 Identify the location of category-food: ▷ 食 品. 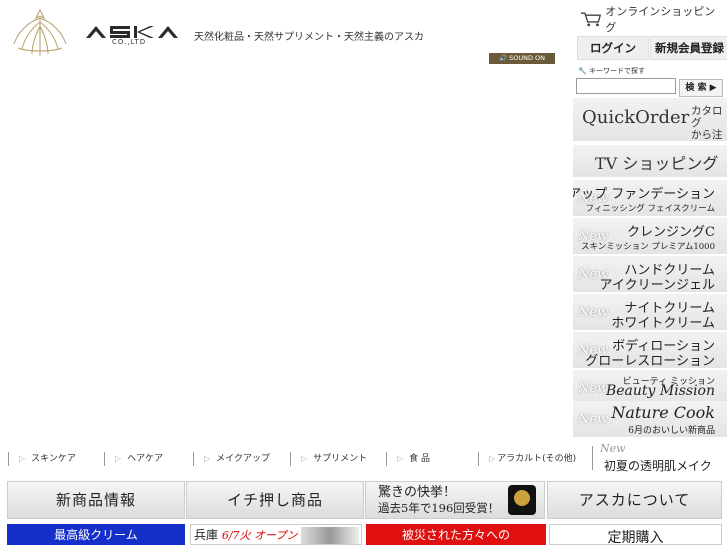
(408, 459).